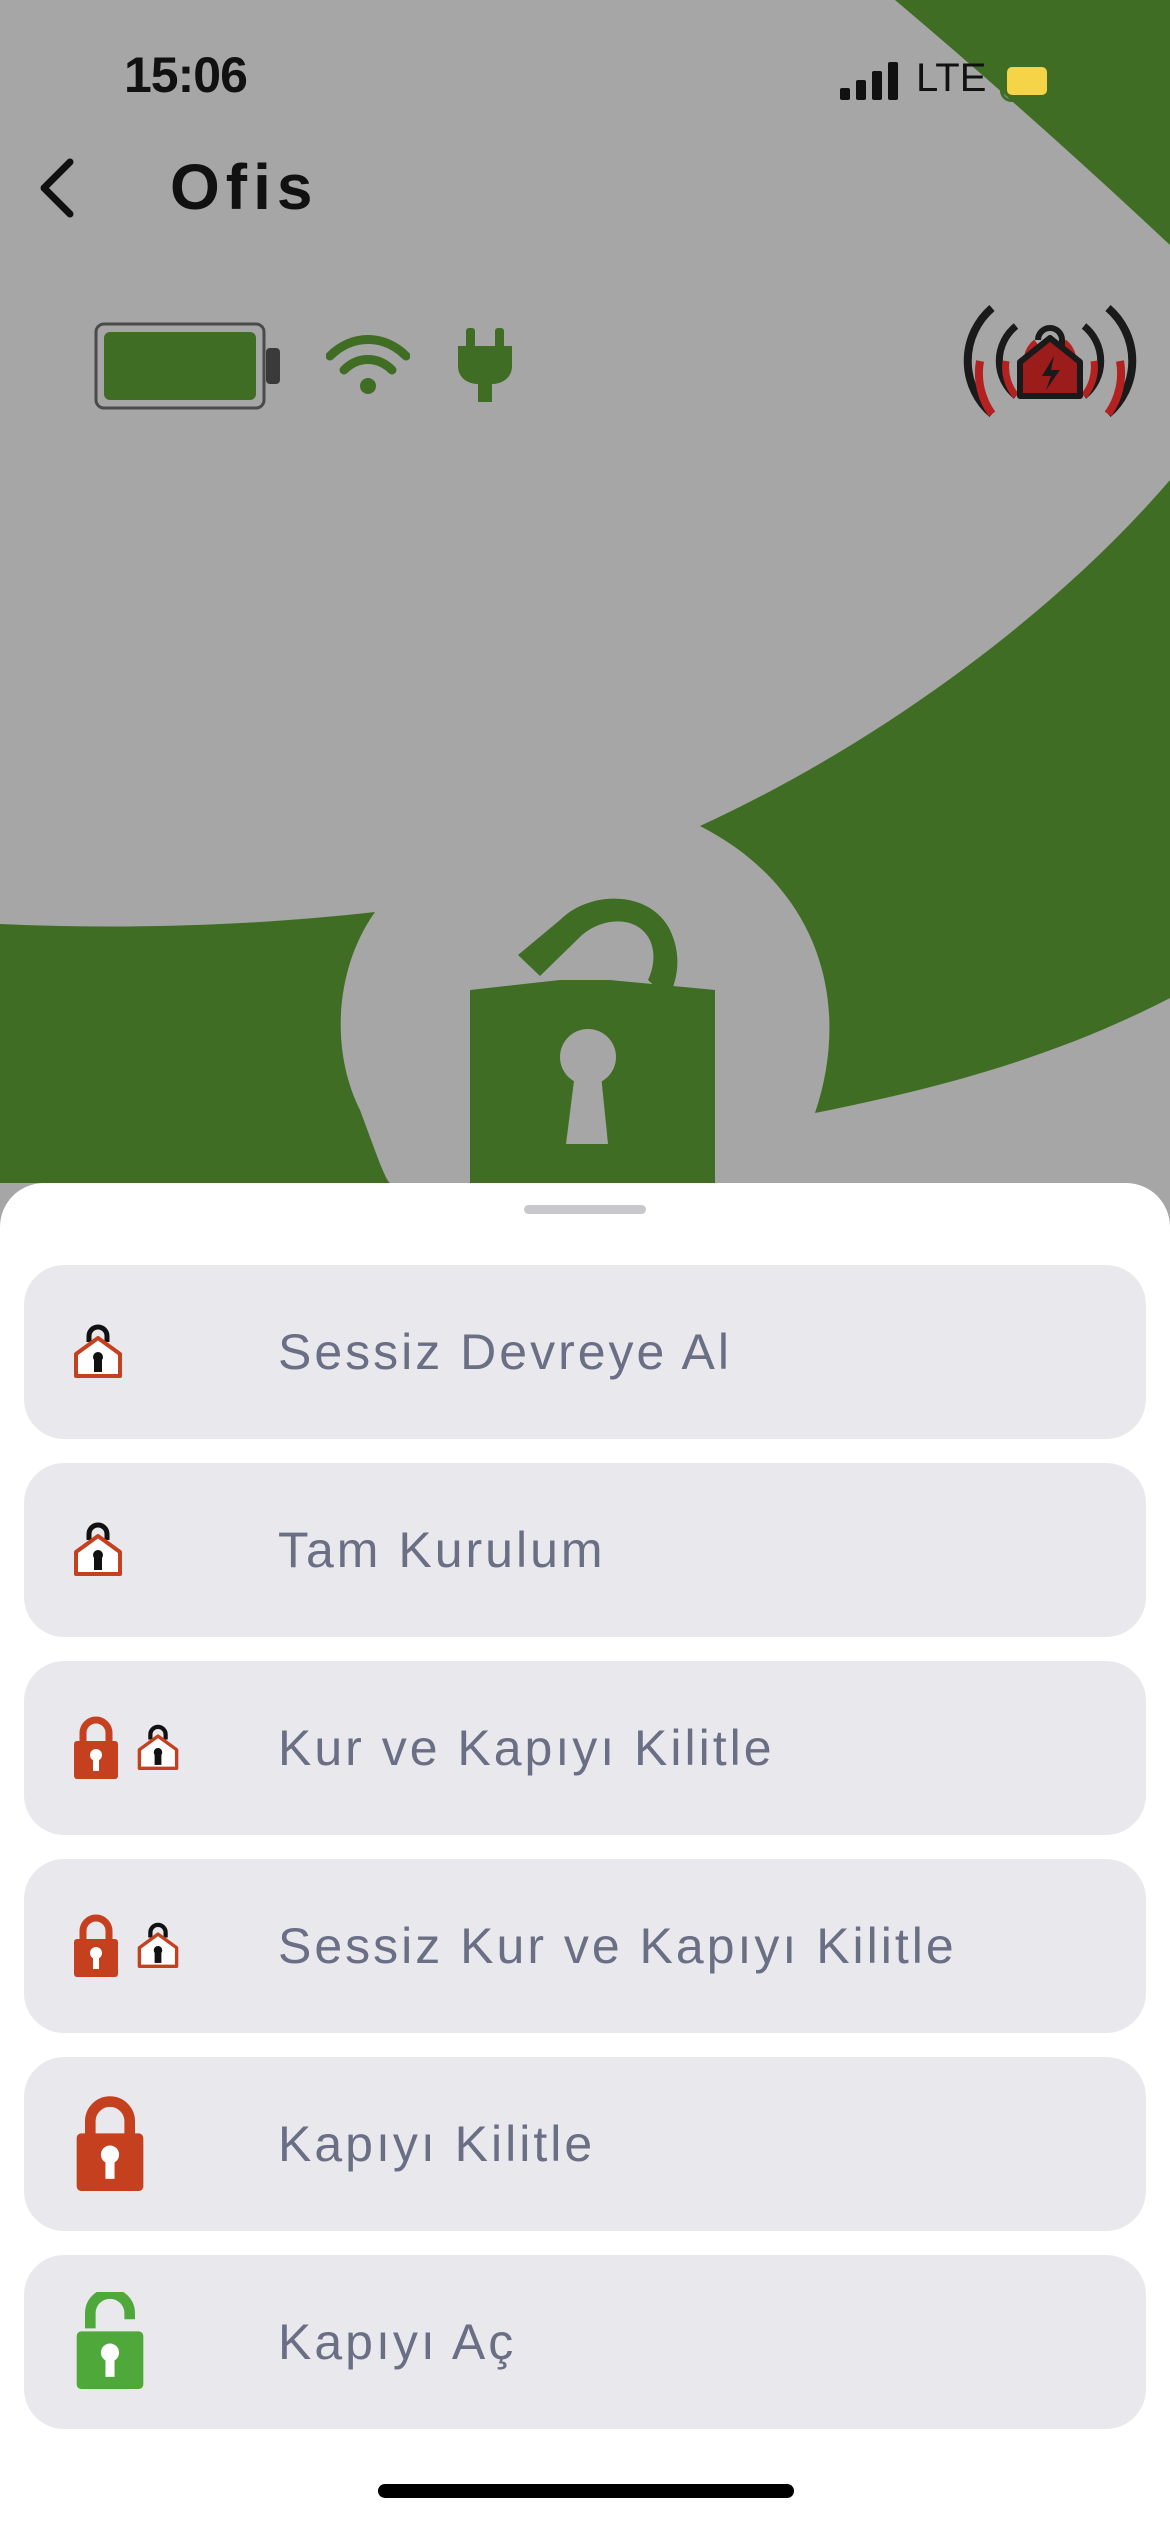 This screenshot has width=1170, height=2532. Describe the element at coordinates (437, 2144) in the screenshot. I see `action-label: Kapıyı Kilitle` at that location.